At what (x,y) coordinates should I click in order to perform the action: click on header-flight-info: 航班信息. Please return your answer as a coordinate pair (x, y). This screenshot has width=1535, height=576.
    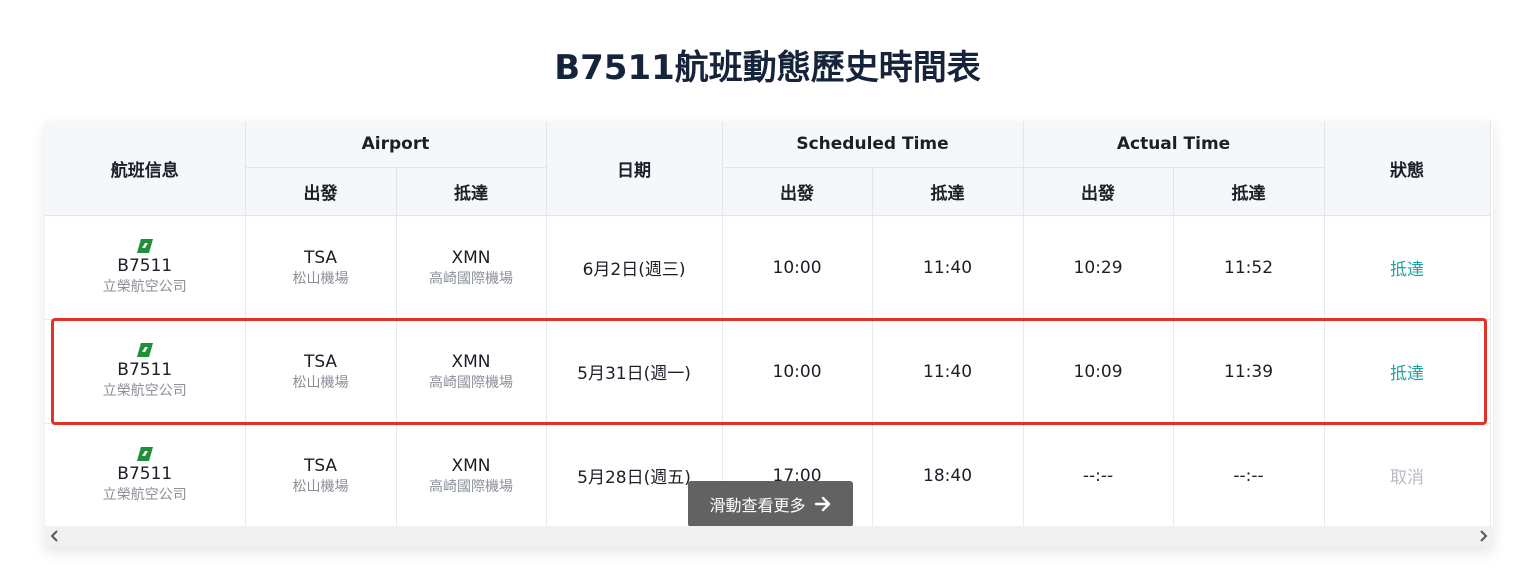
    Looking at the image, I should click on (145, 168).